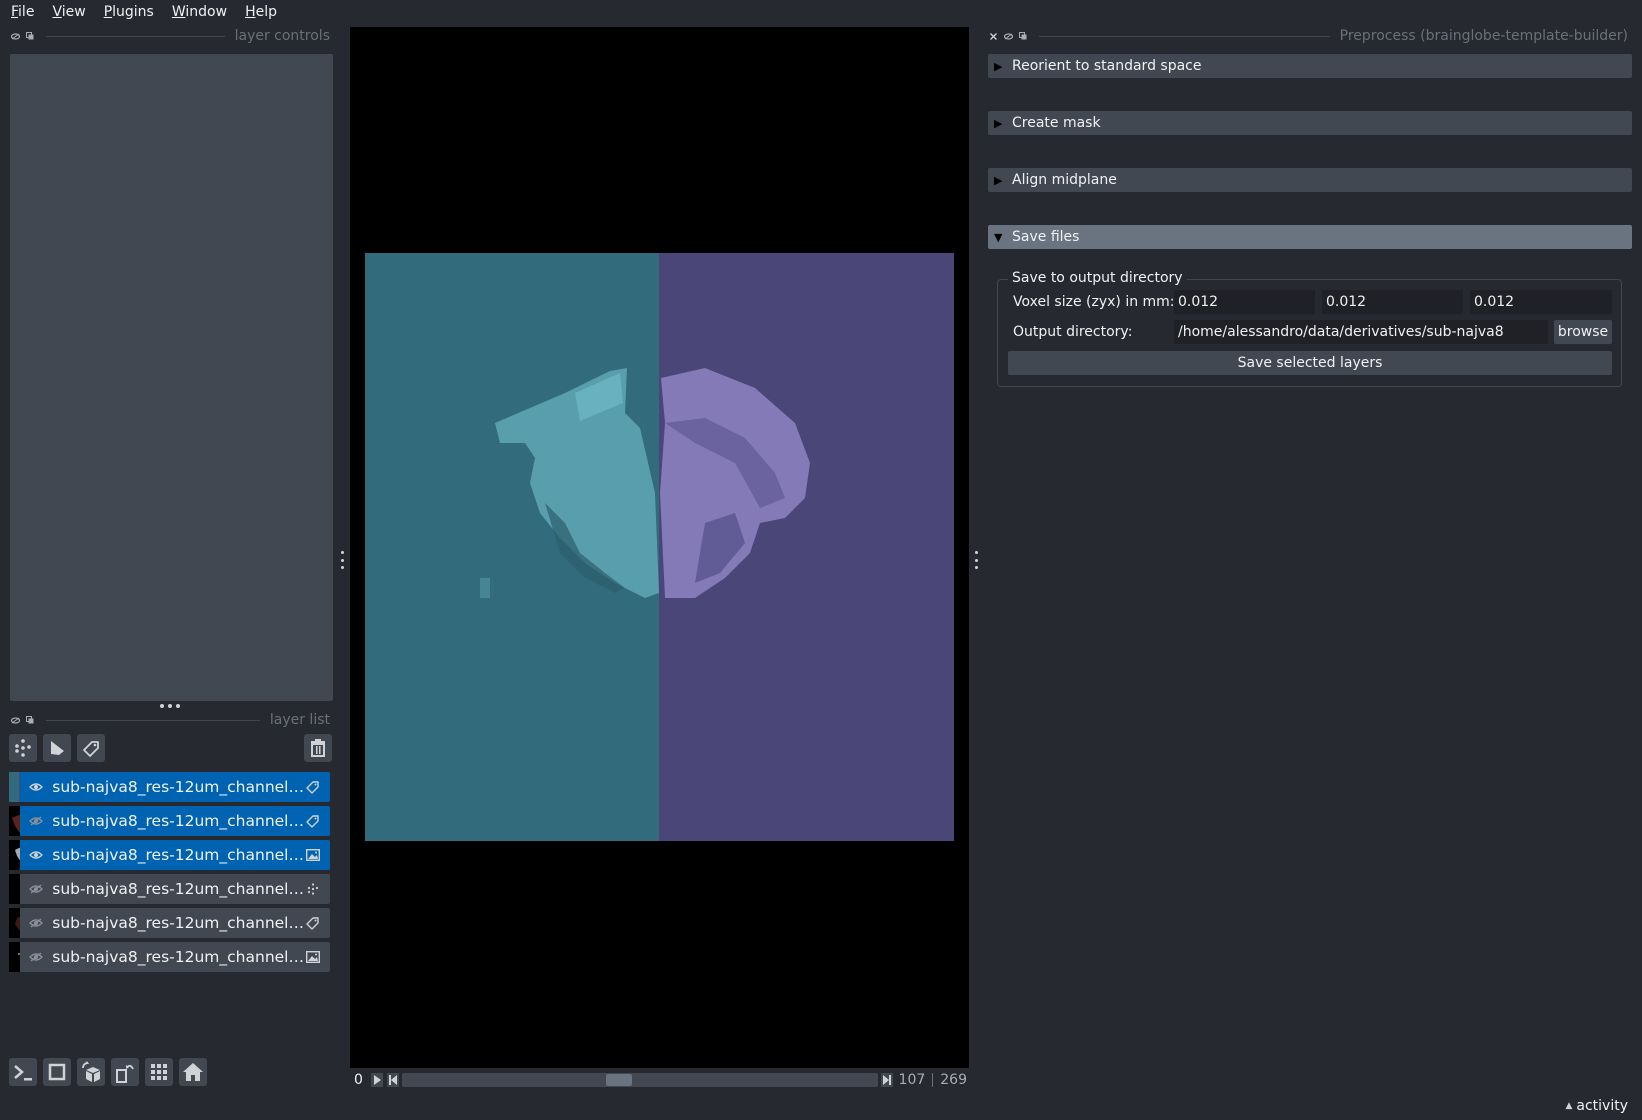 The width and height of the screenshot is (1642, 1120). What do you see at coordinates (933, 1080) in the screenshot?
I see `dims-separator` at bounding box center [933, 1080].